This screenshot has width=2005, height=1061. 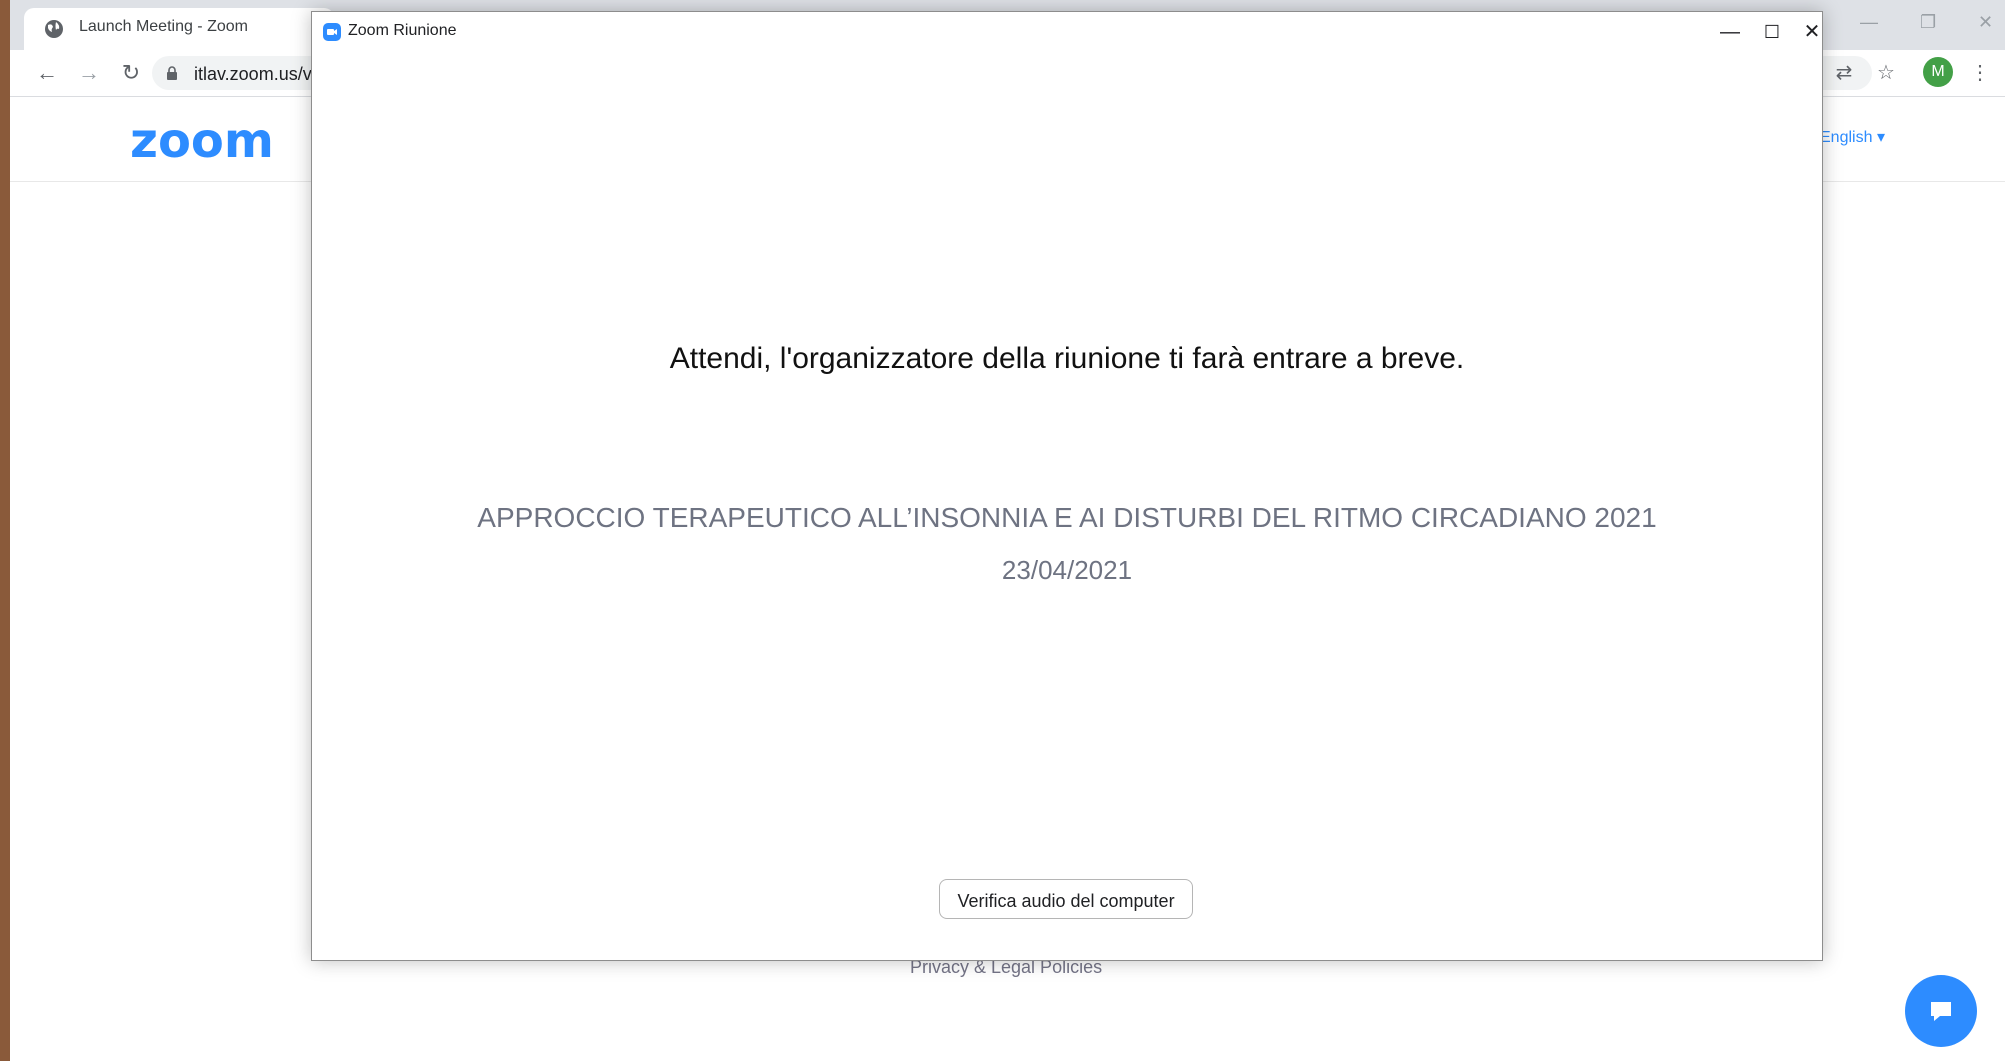 I want to click on zoom-app-icon, so click(x=332, y=32).